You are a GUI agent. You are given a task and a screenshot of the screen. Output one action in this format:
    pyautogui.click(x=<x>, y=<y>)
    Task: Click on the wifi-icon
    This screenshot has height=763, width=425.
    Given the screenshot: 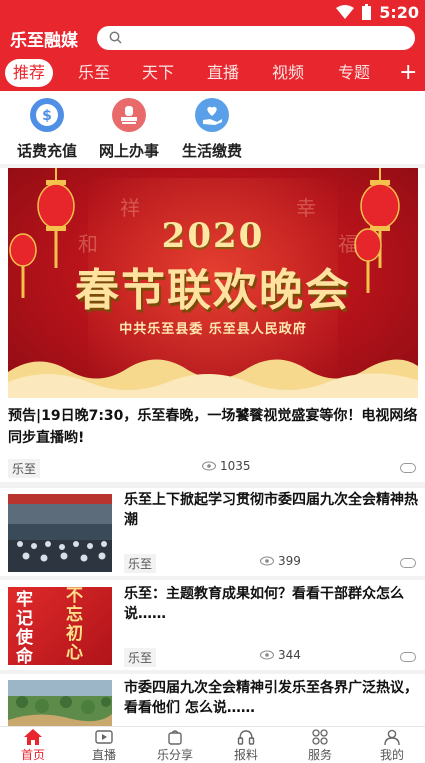 What is the action you would take?
    pyautogui.click(x=345, y=12)
    